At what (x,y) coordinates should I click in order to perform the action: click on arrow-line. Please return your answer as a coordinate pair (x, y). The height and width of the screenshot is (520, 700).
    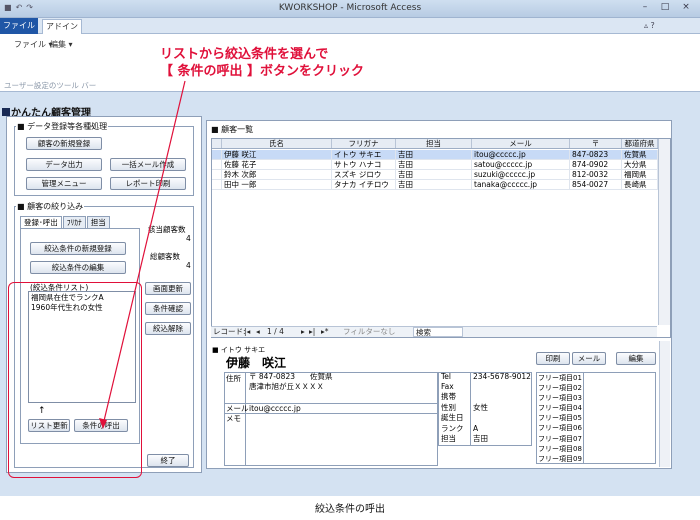
    Looking at the image, I should click on (144, 253).